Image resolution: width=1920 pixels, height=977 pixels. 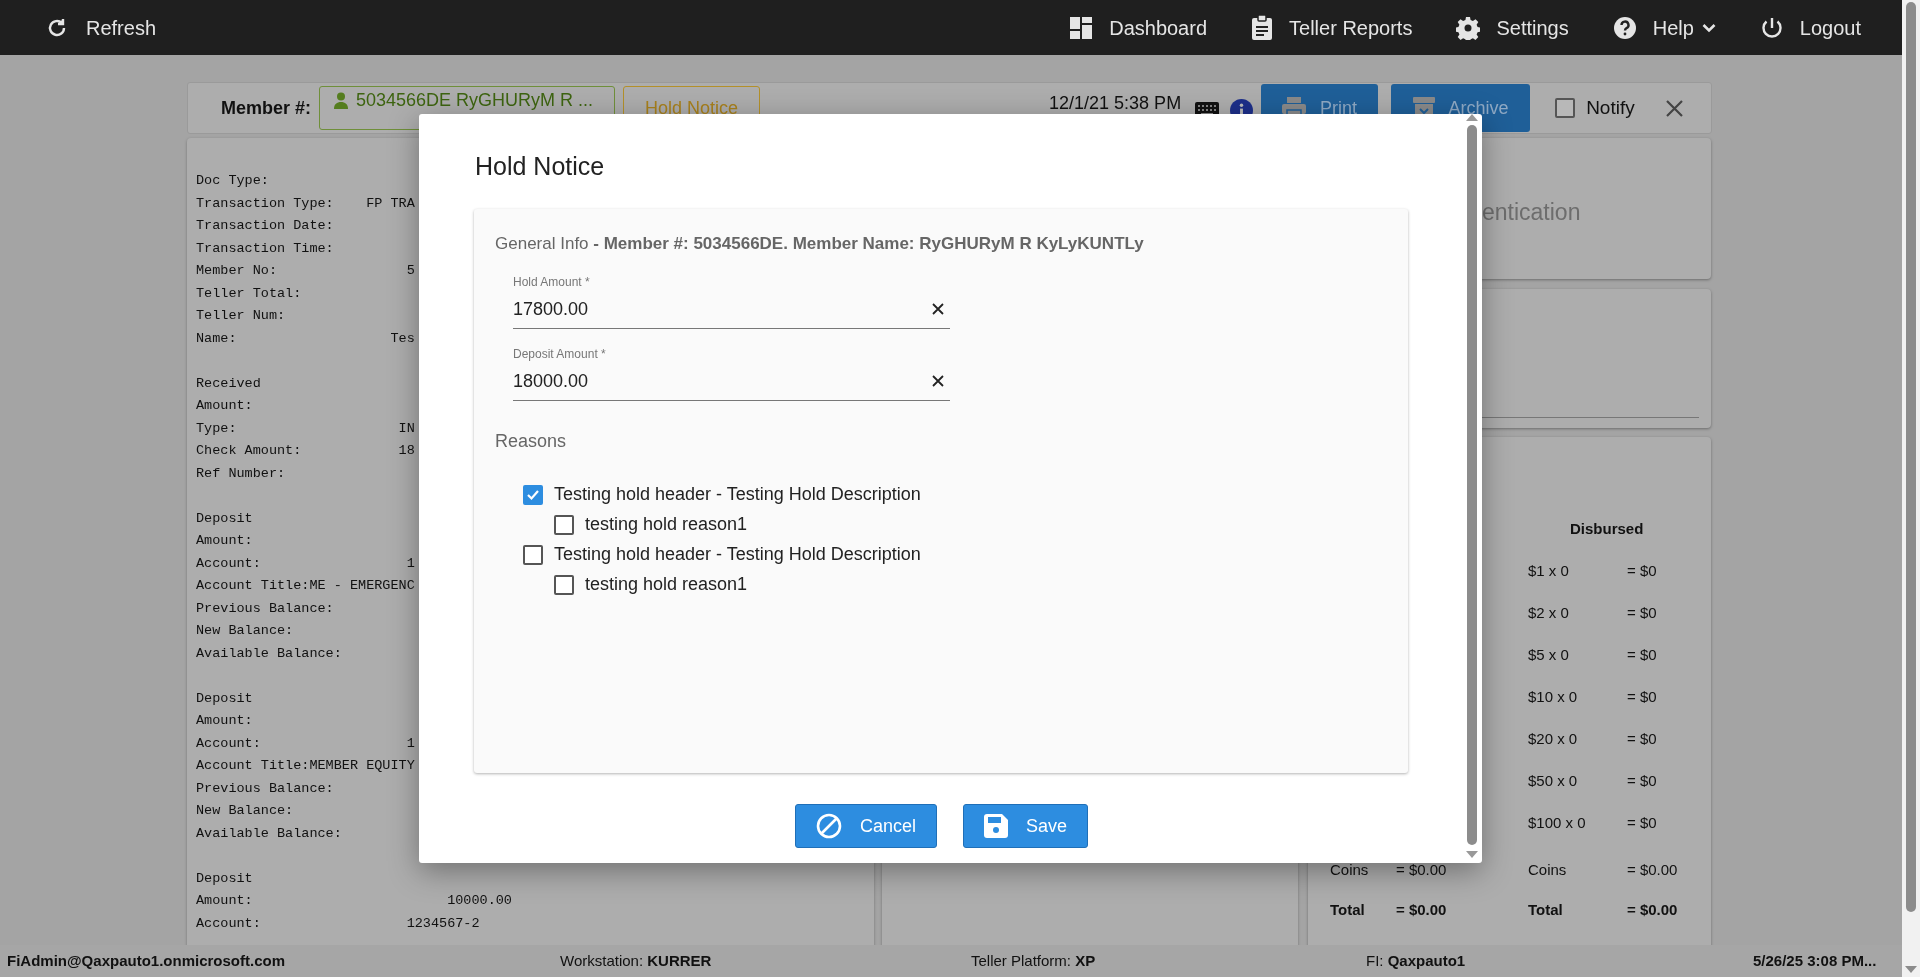 I want to click on amount-field: Deposit Amount * 18000.00, so click(x=731, y=371).